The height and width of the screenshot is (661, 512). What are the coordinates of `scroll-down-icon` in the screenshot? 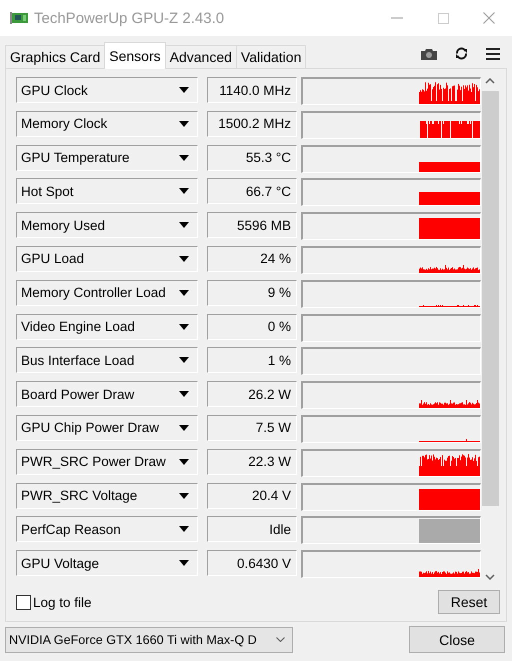 It's located at (490, 577).